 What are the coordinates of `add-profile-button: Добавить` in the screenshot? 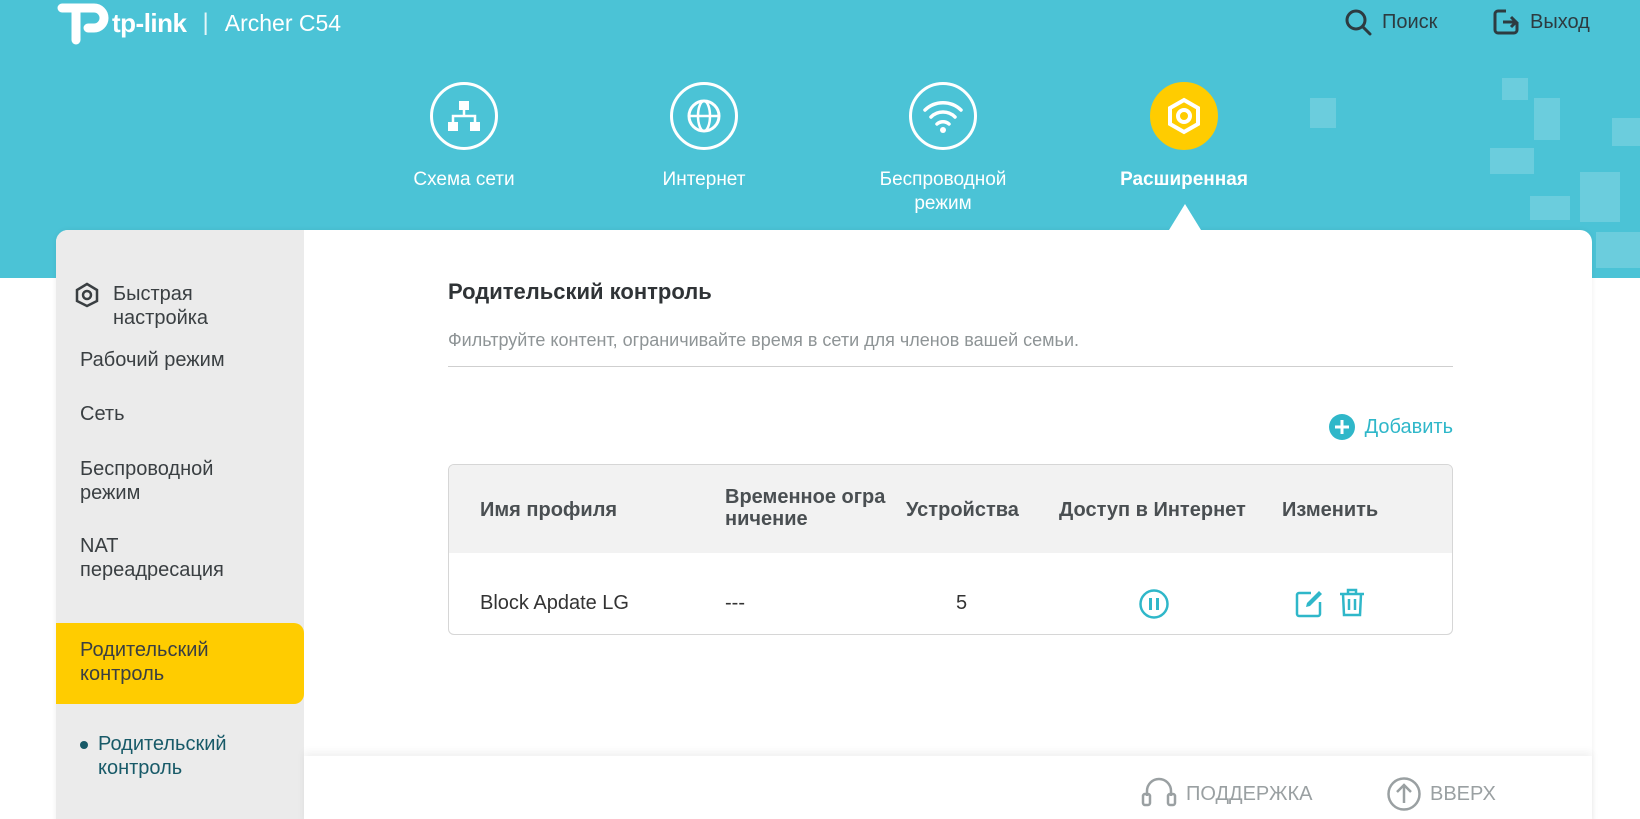 It's located at (1390, 427).